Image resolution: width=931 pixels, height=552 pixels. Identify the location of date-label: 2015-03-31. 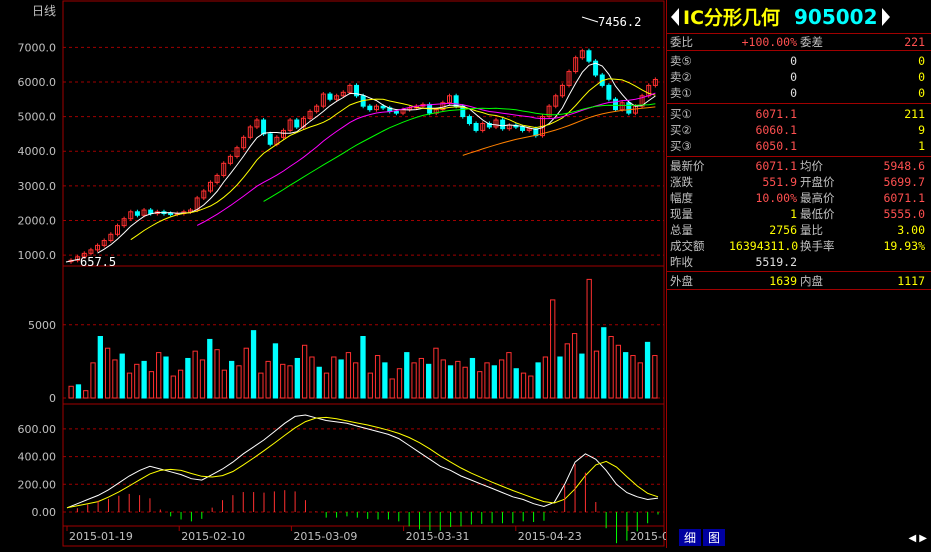
(438, 536).